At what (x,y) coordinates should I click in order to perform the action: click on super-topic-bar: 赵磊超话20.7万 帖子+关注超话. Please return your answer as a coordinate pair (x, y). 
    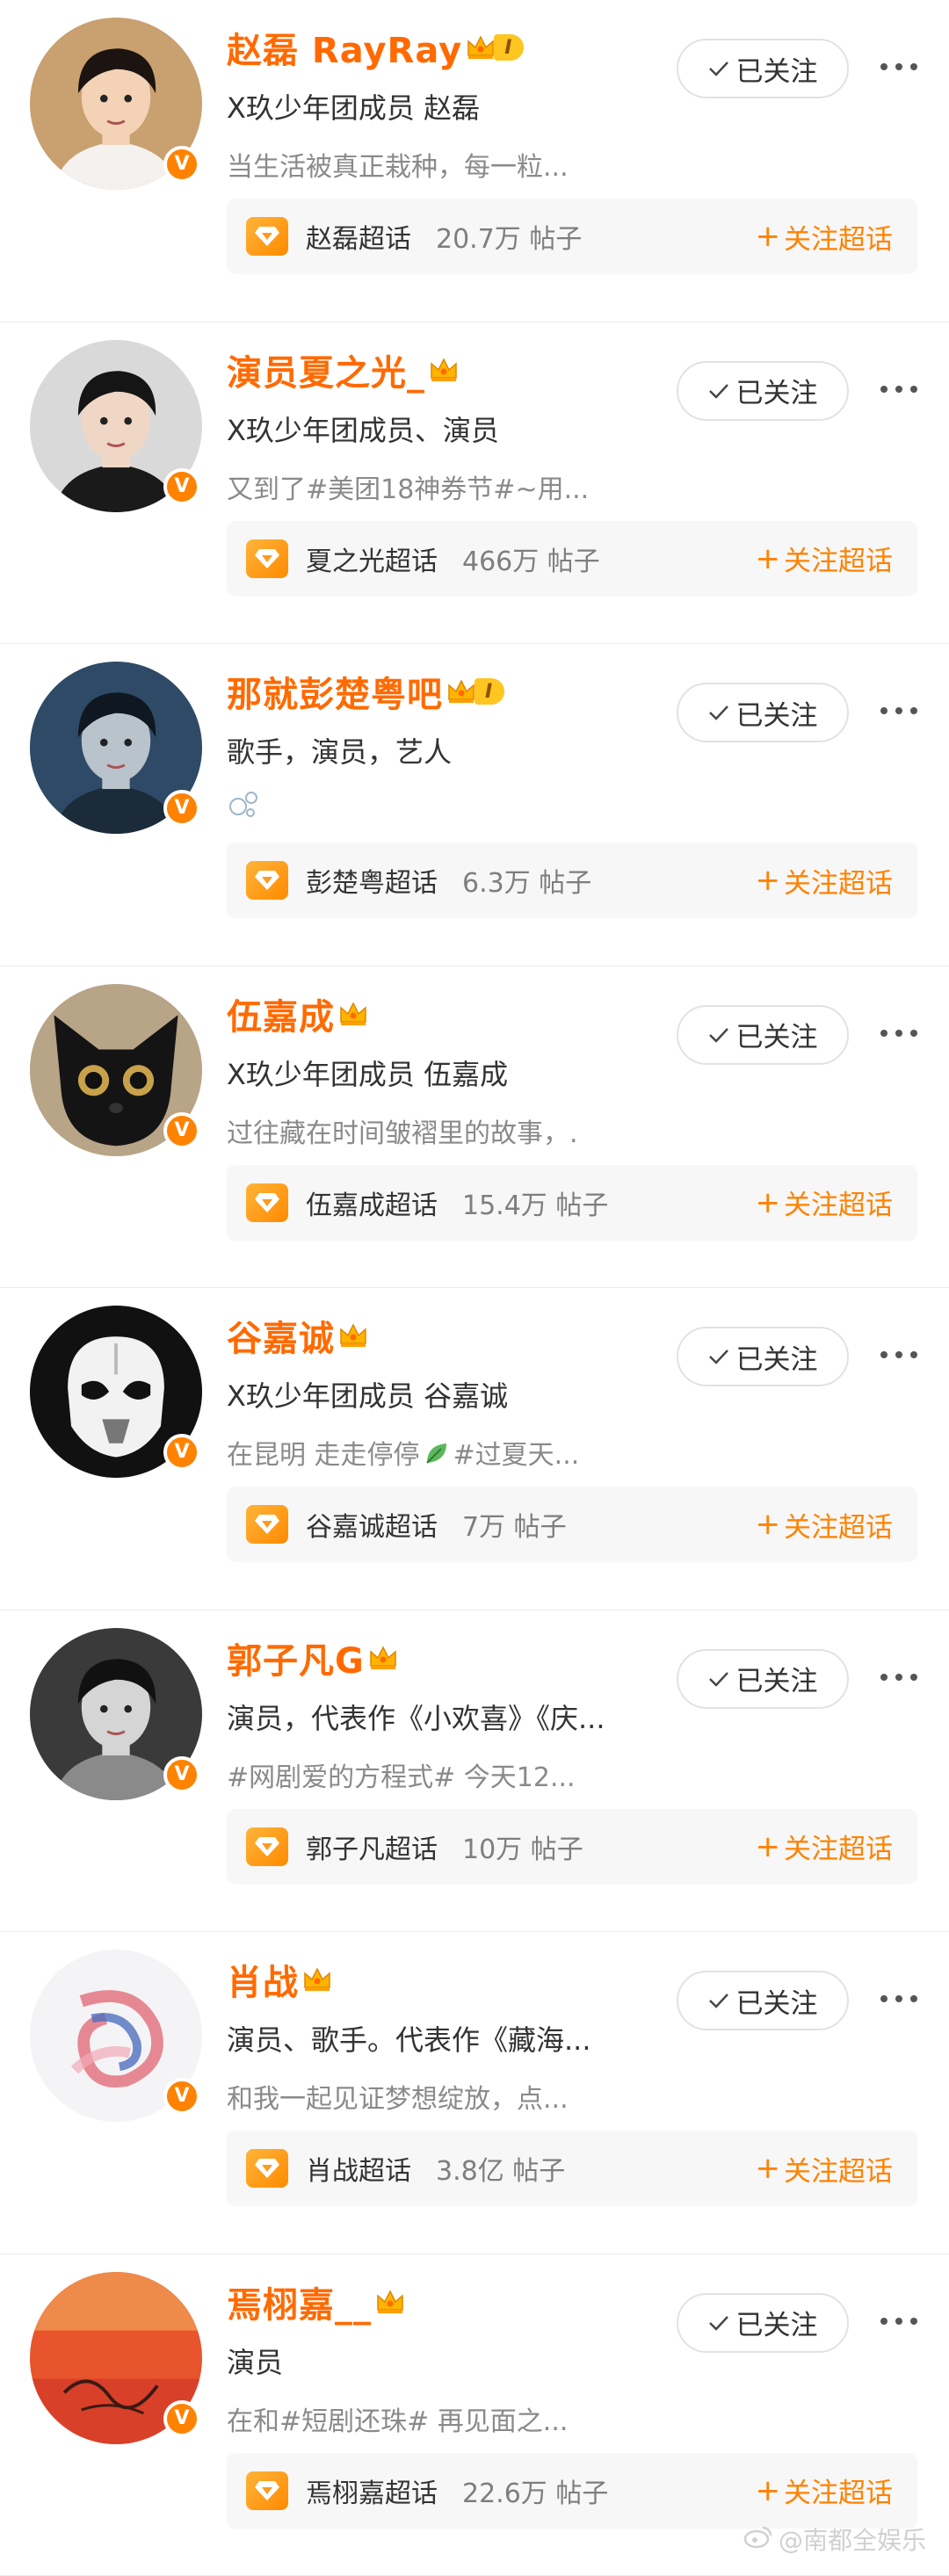
    Looking at the image, I should click on (572, 236).